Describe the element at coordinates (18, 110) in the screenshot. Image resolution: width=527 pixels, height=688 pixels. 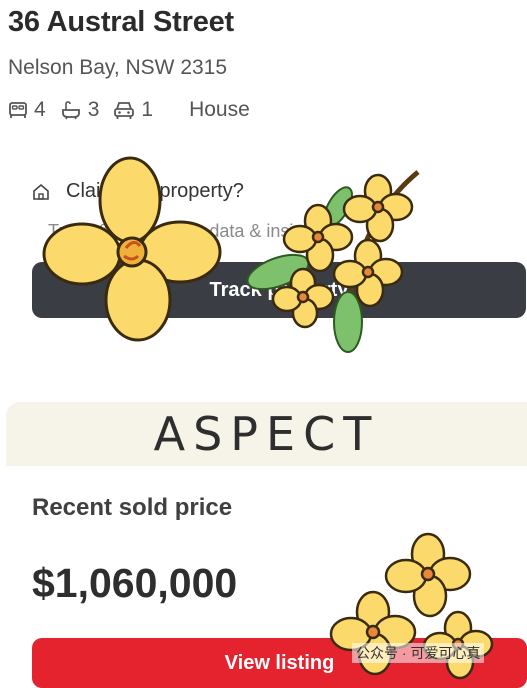
I see `bed-icon` at that location.